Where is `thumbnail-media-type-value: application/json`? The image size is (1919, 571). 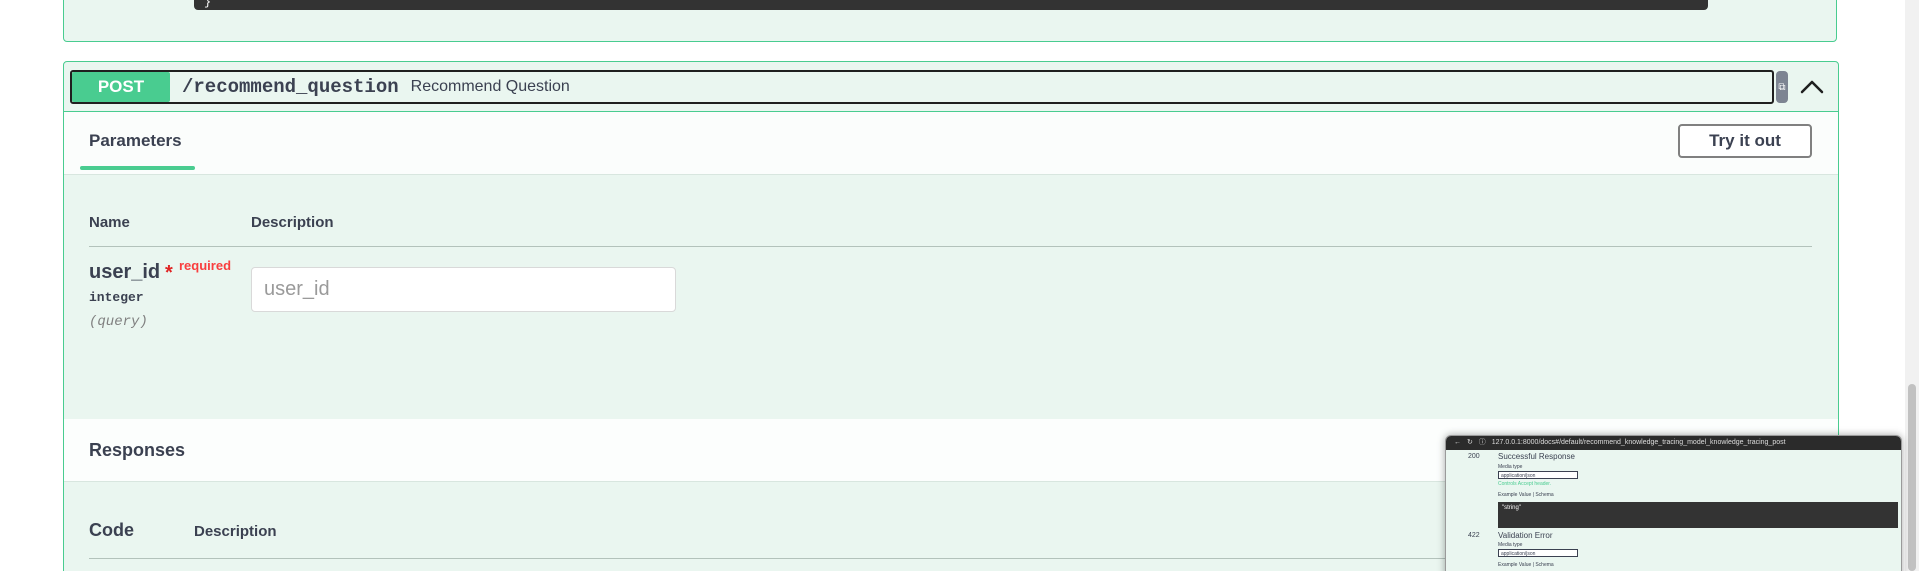 thumbnail-media-type-value: application/json is located at coordinates (1518, 476).